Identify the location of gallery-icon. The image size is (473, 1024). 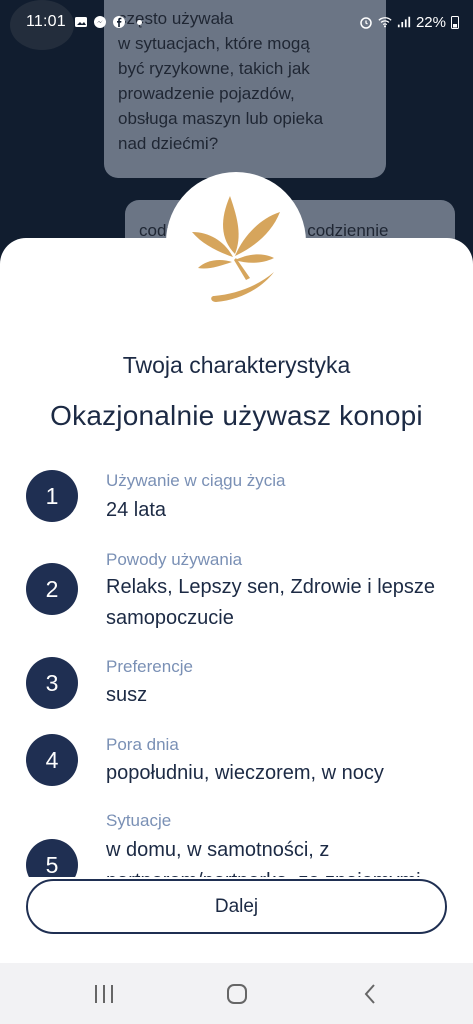
(80, 22).